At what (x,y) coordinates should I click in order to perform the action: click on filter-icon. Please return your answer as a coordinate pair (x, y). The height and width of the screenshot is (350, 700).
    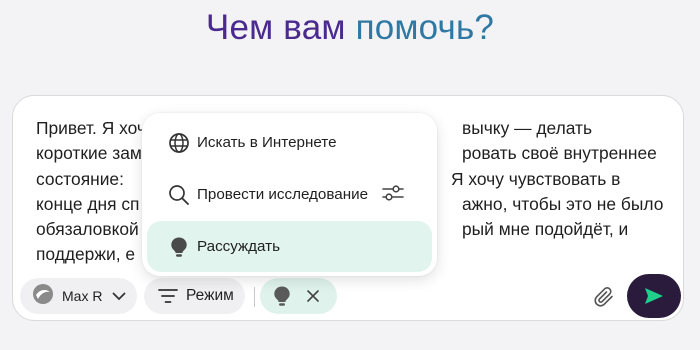
    Looking at the image, I should click on (168, 296).